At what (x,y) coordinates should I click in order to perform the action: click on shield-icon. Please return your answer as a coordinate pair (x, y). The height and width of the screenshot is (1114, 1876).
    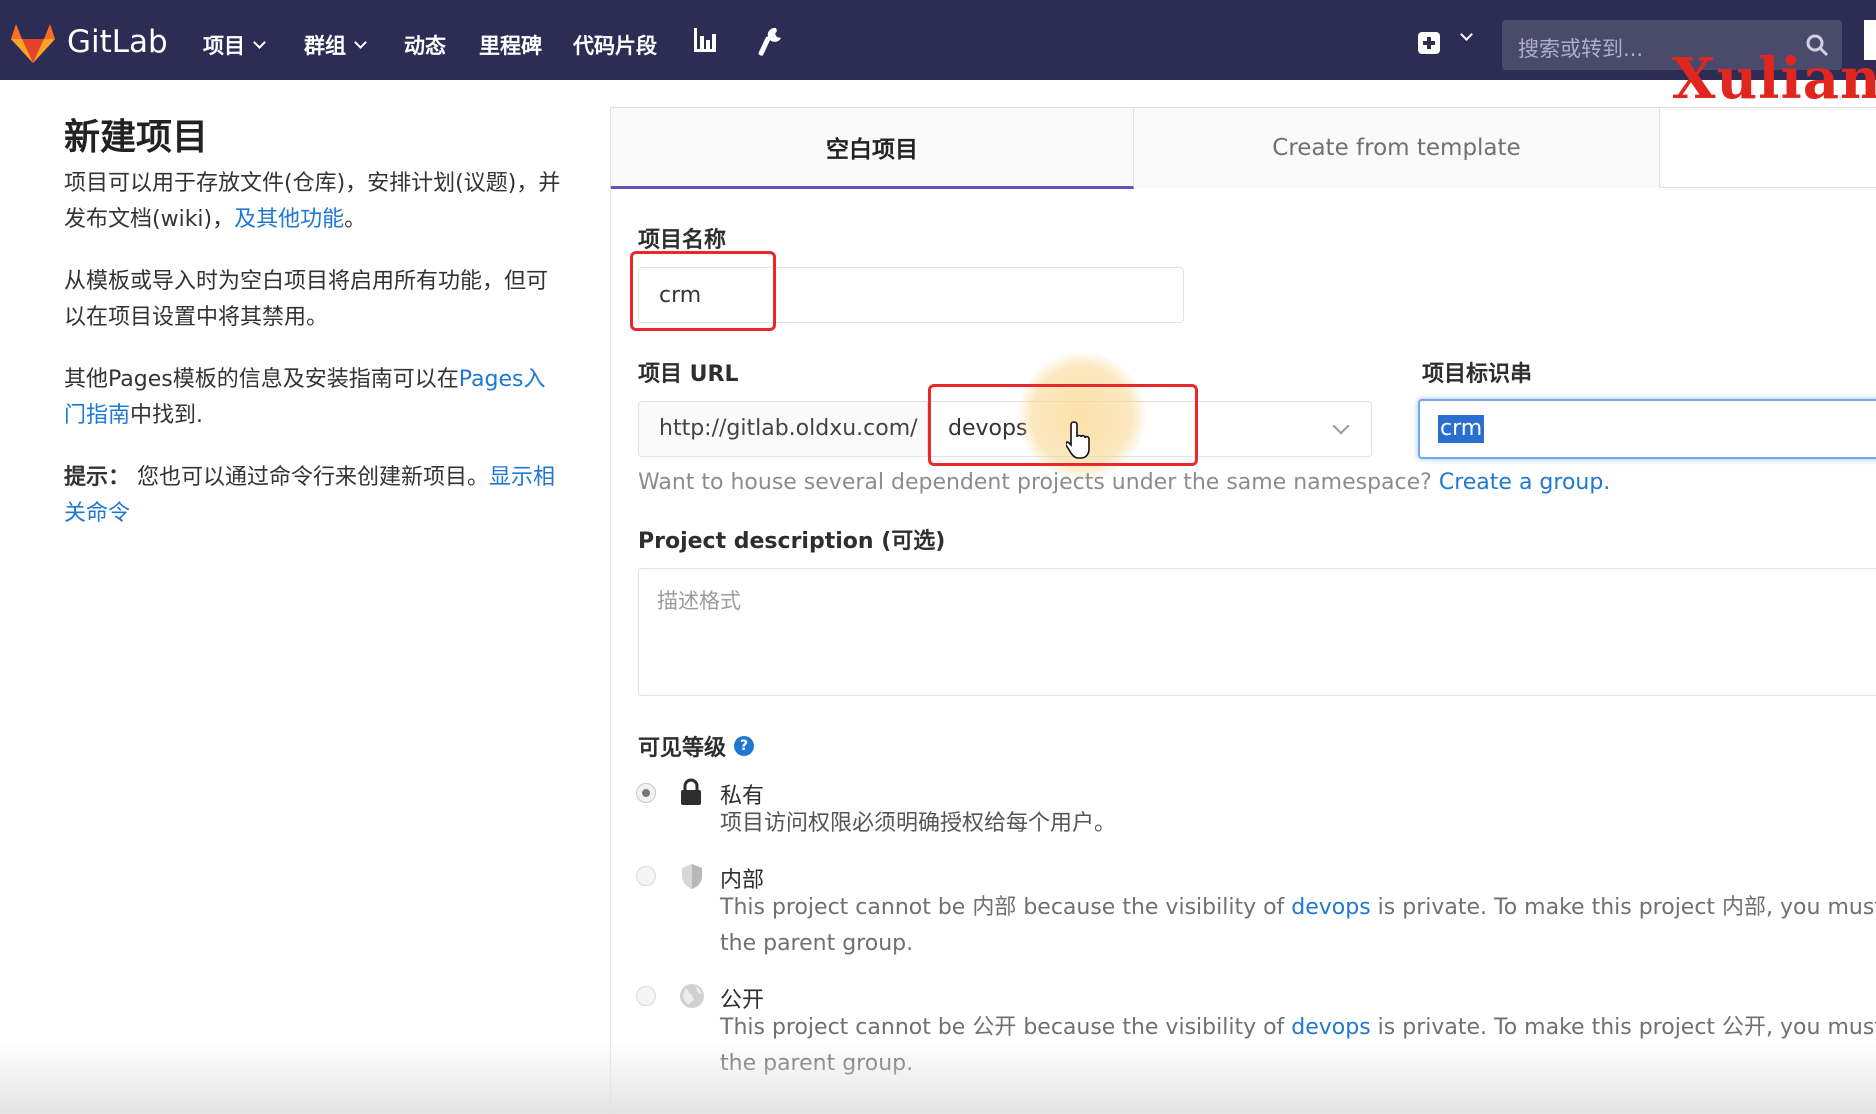
    Looking at the image, I should click on (692, 876).